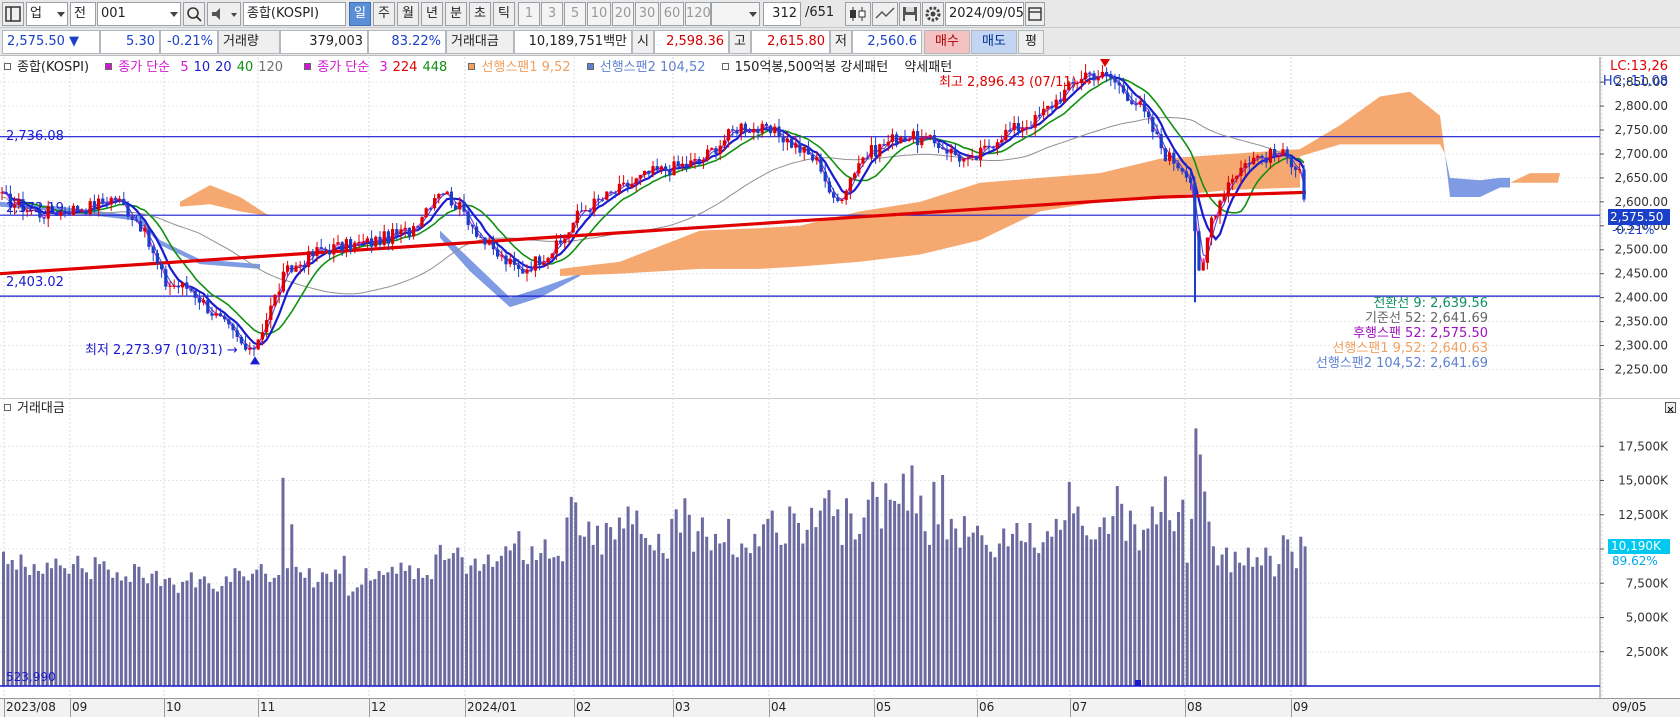 The height and width of the screenshot is (717, 1680). What do you see at coordinates (984, 14) in the screenshot?
I see `date-input: 2024/09/05` at bounding box center [984, 14].